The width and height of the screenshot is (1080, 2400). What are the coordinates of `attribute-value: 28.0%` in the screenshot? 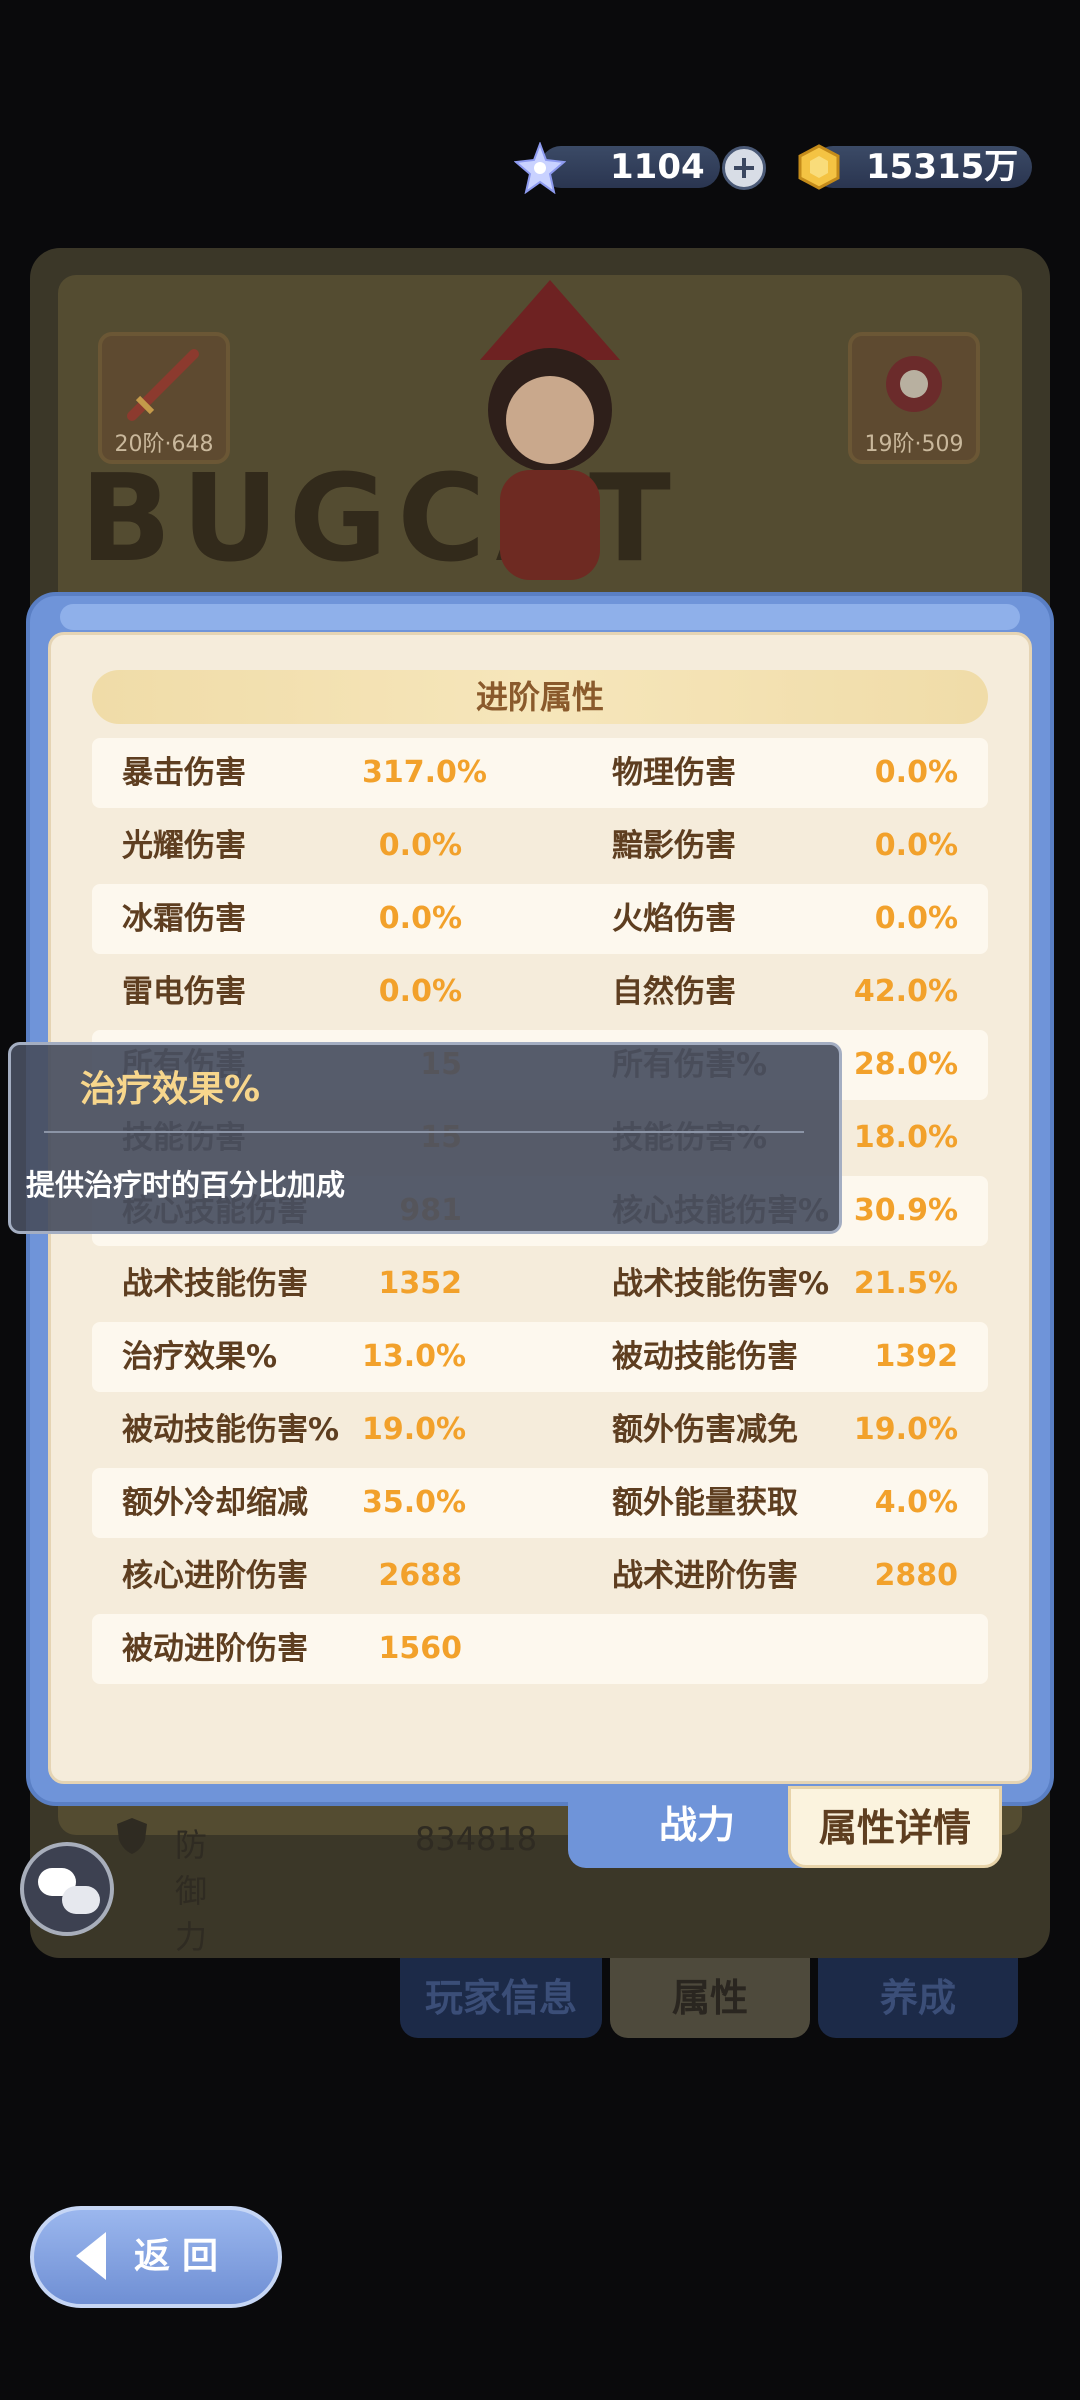 It's located at (905, 1064).